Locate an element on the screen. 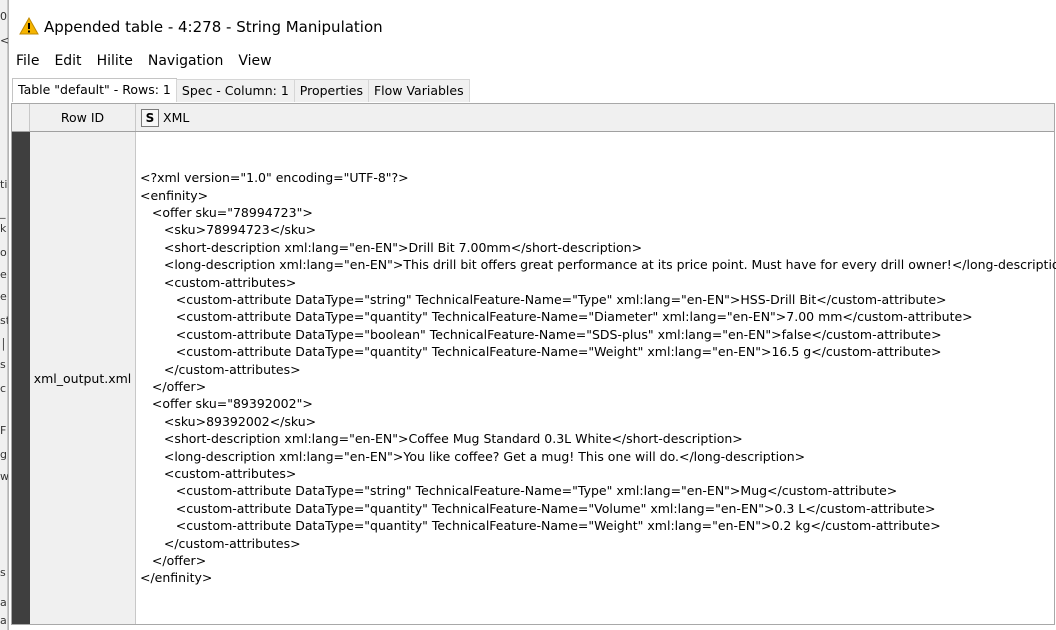  xml-line: <sku>89392002</sku> is located at coordinates (228, 421).